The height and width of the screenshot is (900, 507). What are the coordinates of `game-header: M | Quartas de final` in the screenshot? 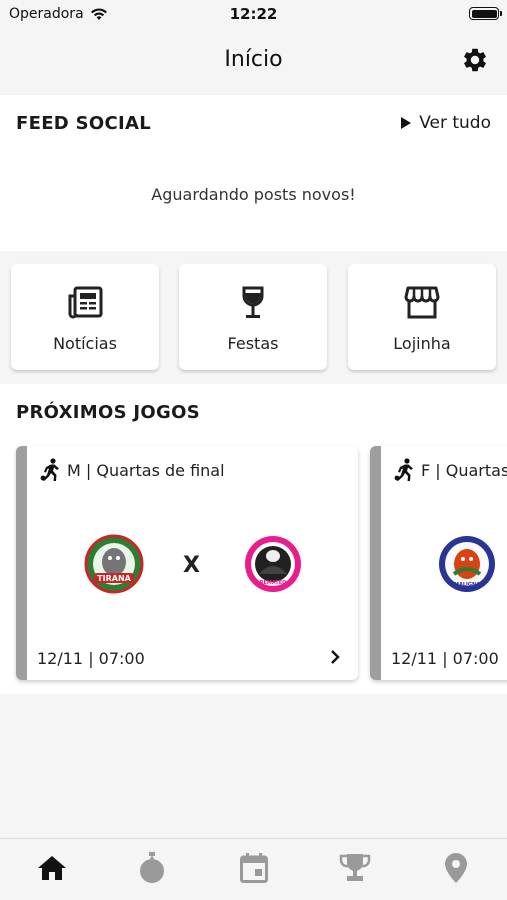 It's located at (132, 470).